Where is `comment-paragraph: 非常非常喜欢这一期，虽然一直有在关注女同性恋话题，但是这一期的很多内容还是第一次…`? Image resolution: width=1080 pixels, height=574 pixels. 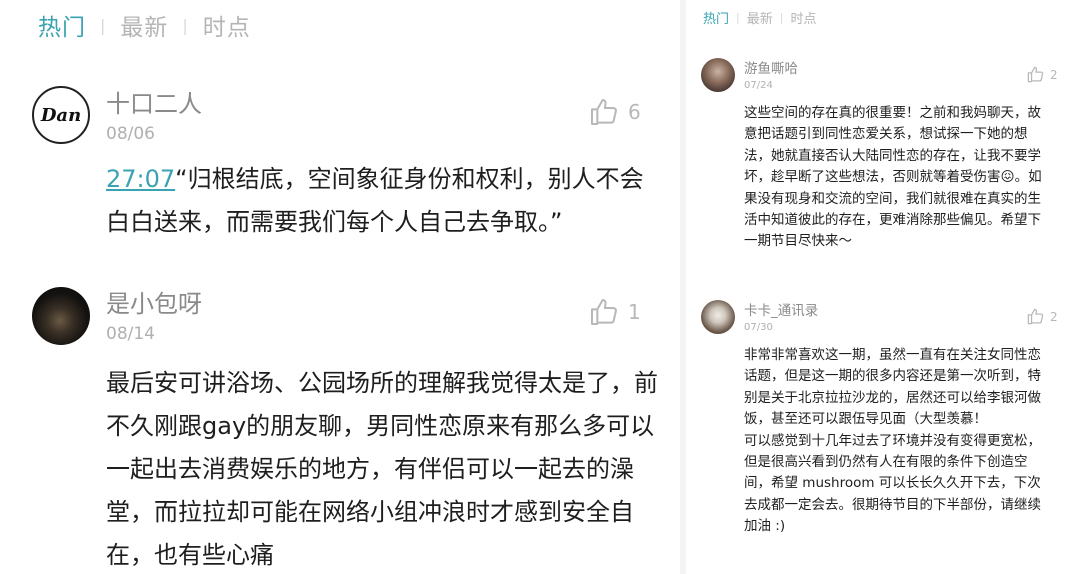 comment-paragraph: 非常非常喜欢这一期，虽然一直有在关注女同性恋话题，但是这一期的很多内容还是第一次… is located at coordinates (892, 387).